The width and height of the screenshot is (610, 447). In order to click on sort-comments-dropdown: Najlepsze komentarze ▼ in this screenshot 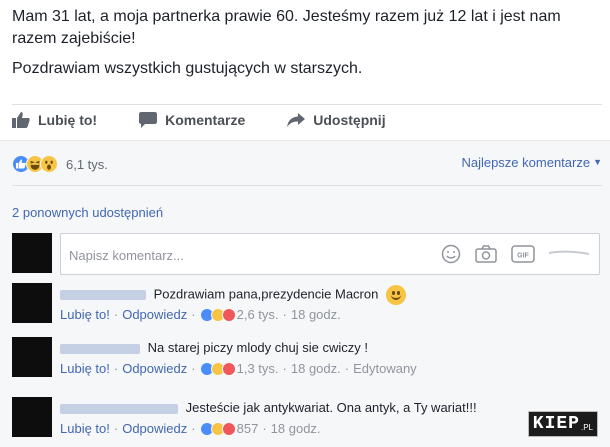, I will do `click(531, 162)`.